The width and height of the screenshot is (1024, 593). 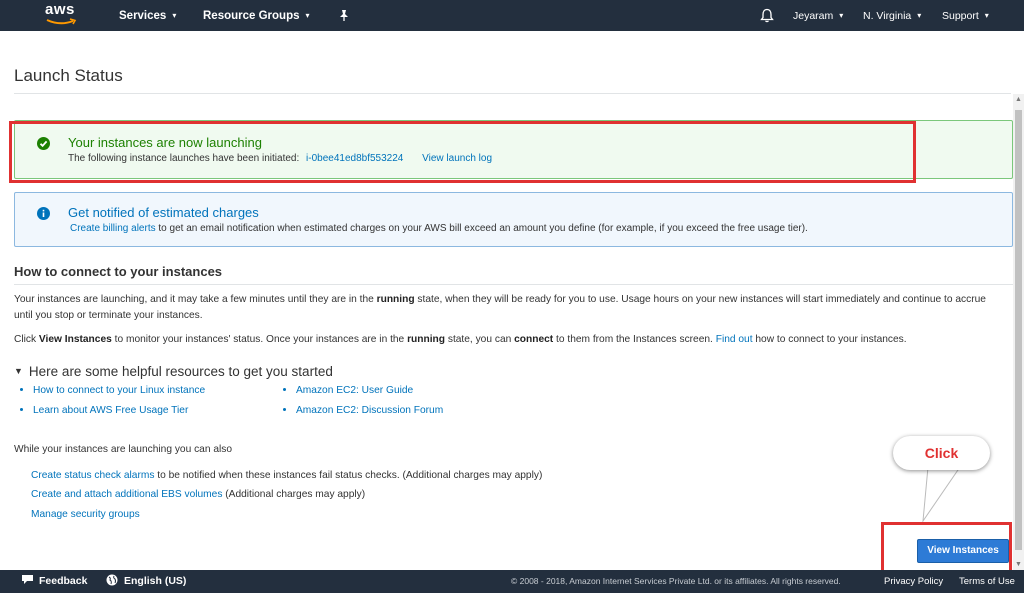 What do you see at coordinates (512, 93) in the screenshot?
I see `title-divider` at bounding box center [512, 93].